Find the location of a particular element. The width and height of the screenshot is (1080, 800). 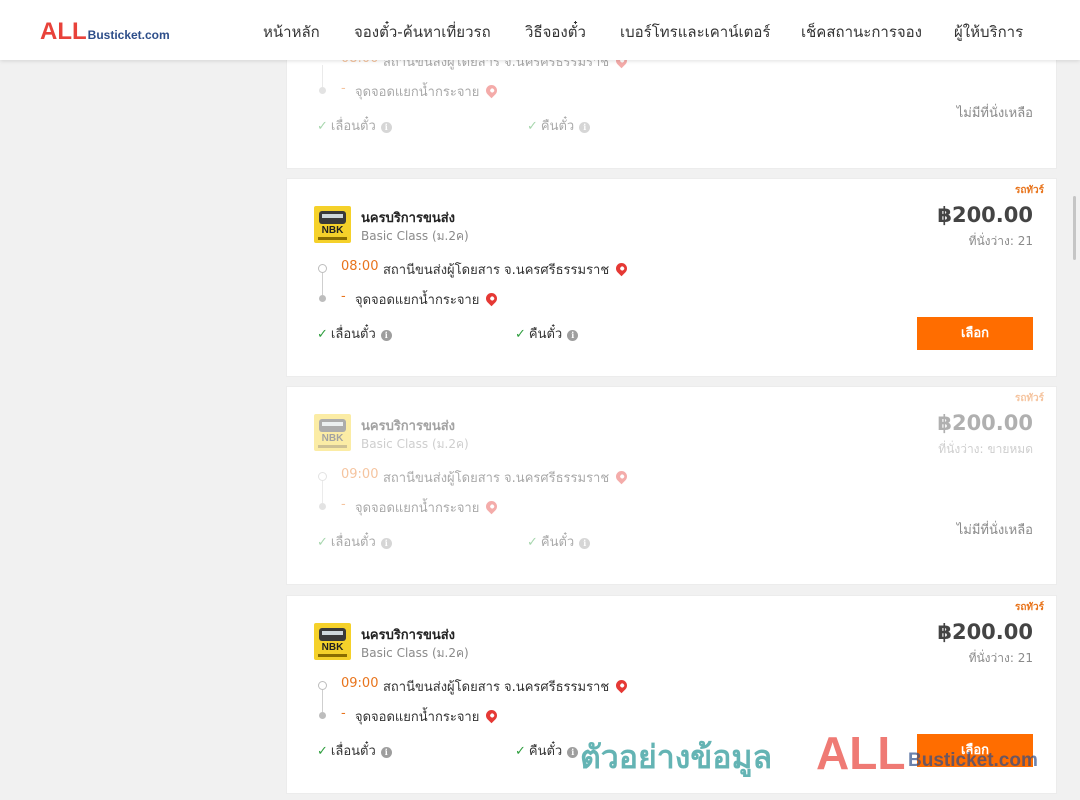

site-logo: ALL Busticket.com is located at coordinates (105, 32).